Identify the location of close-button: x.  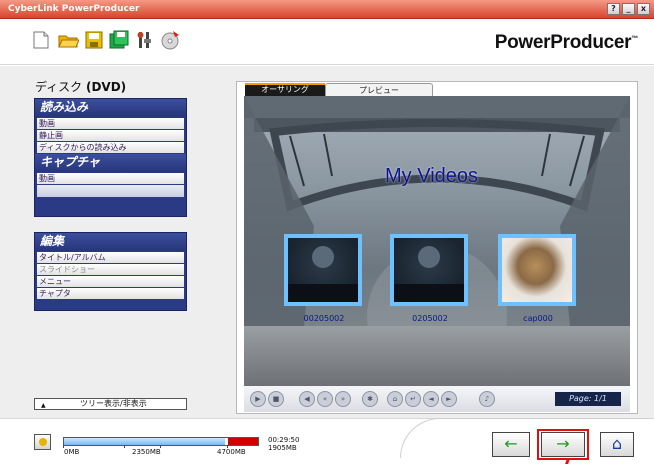
(643, 9).